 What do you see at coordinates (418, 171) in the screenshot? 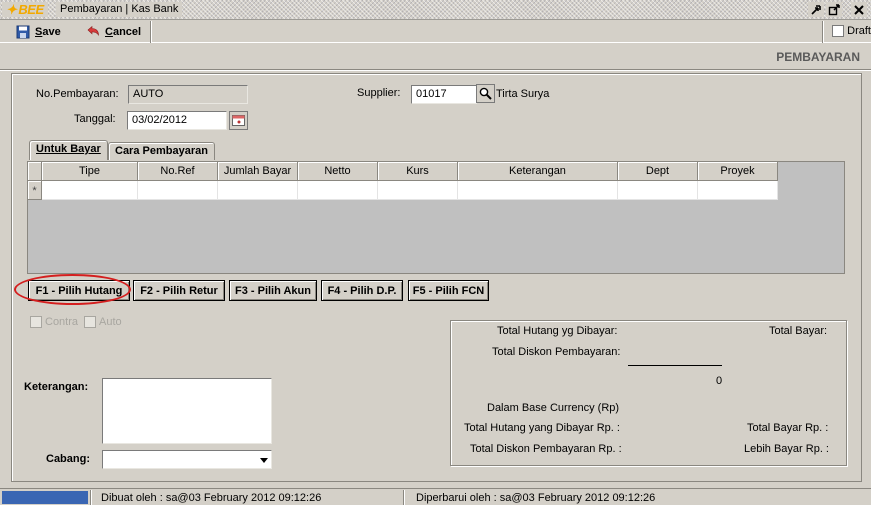
I see `grid-col-kurs: Kurs` at bounding box center [418, 171].